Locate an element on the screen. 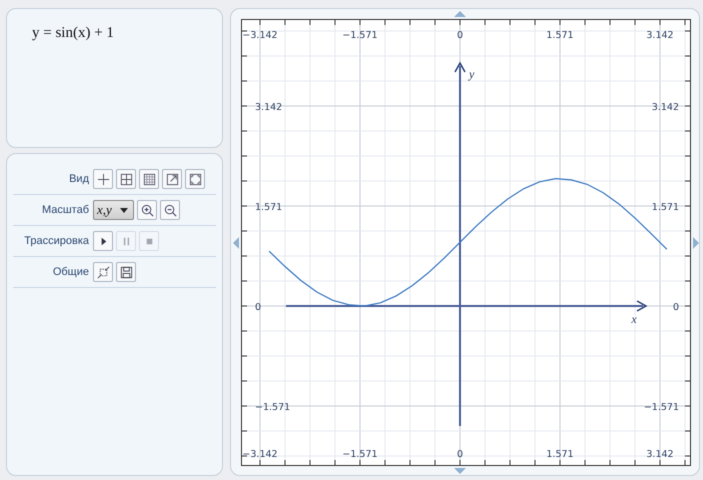  zoom-in-button is located at coordinates (147, 210).